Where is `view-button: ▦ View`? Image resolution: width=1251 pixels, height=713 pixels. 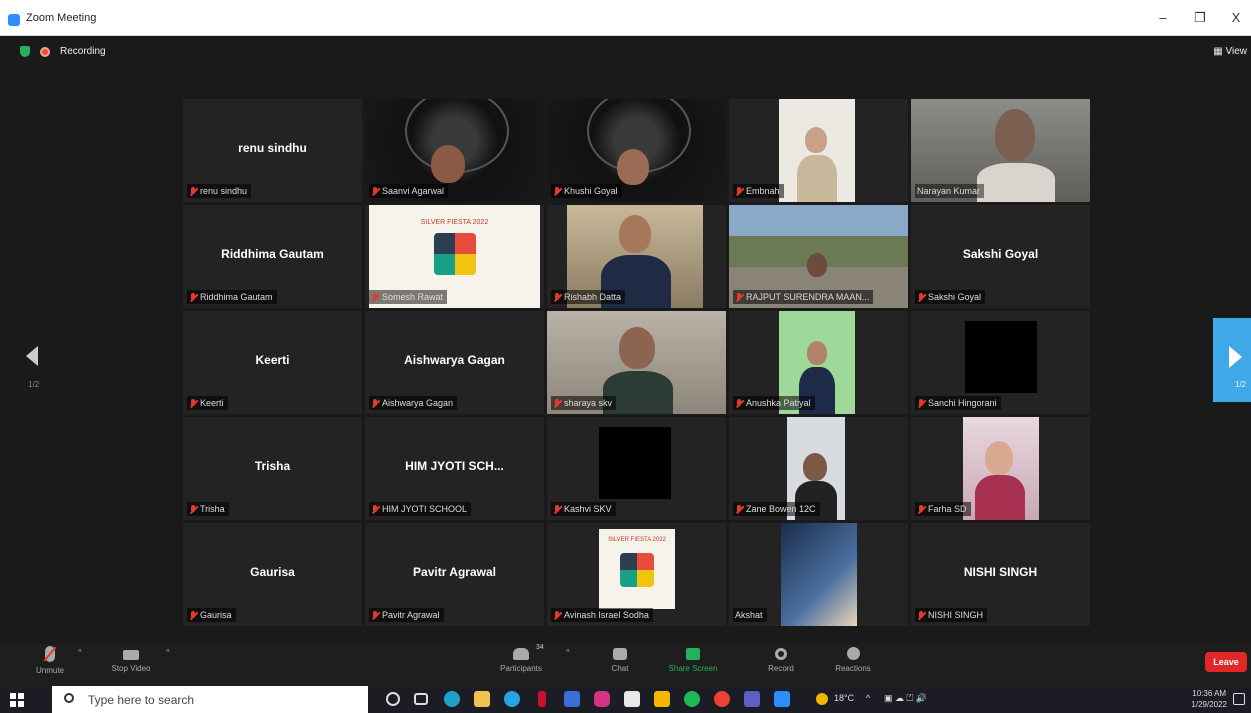 view-button: ▦ View is located at coordinates (1230, 51).